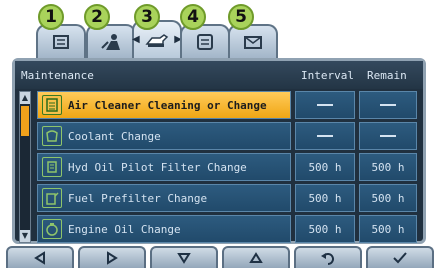  Describe the element at coordinates (147, 17) in the screenshot. I see `tab-badge-3: 3` at that location.